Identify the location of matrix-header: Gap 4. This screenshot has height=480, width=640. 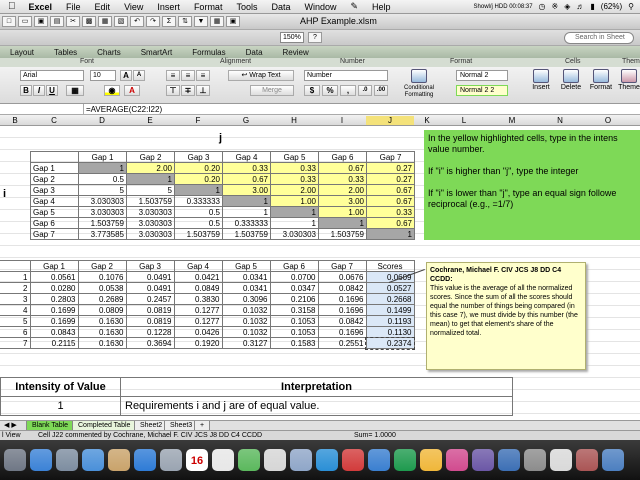
(246, 157).